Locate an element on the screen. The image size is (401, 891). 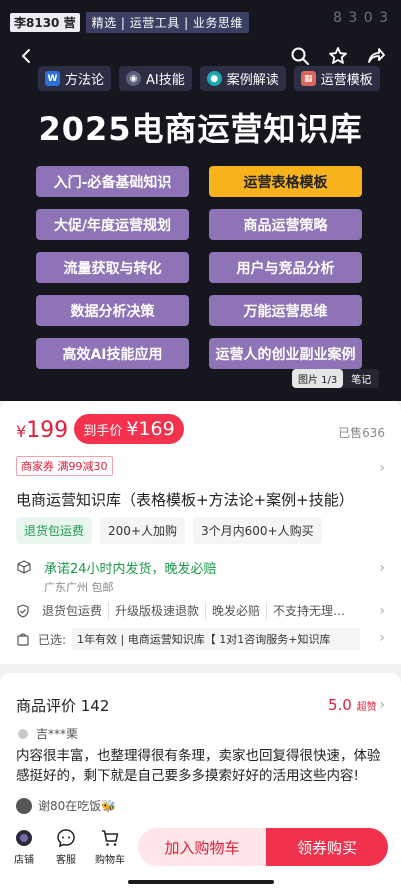
robot-icon: ◉ is located at coordinates (134, 78).